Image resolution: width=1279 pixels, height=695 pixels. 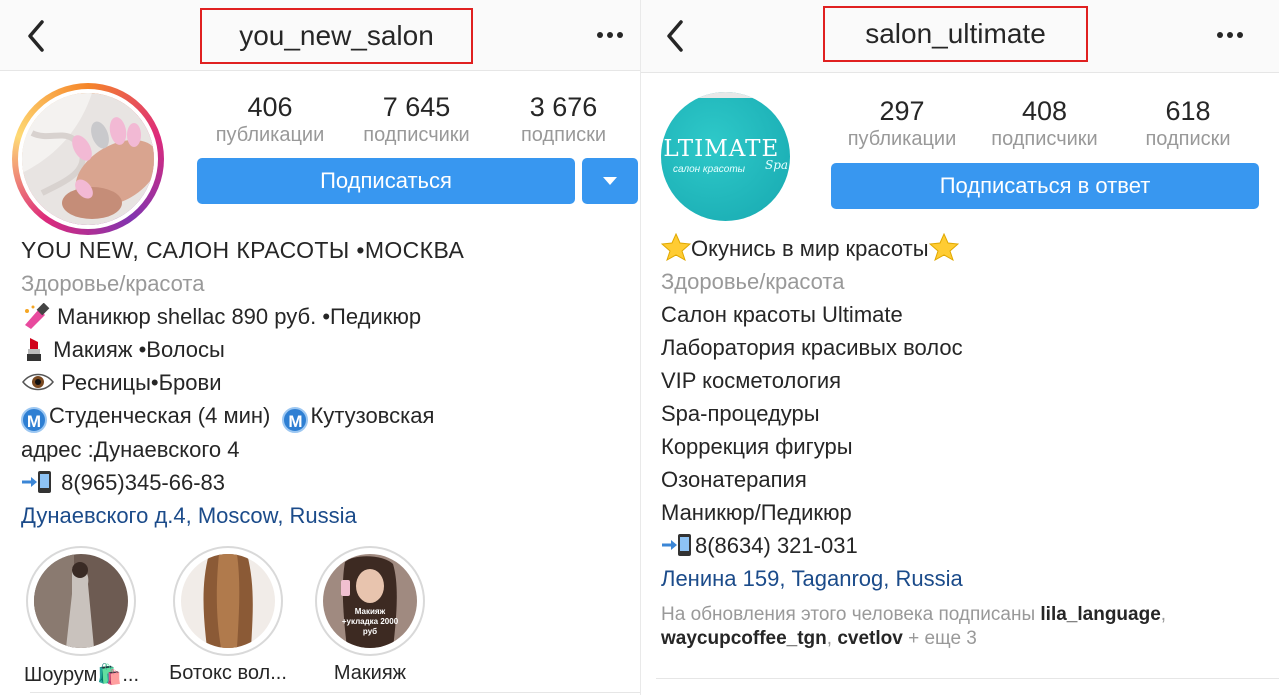 What do you see at coordinates (740, 413) in the screenshot?
I see `bio-line: Spa-процедуры` at bounding box center [740, 413].